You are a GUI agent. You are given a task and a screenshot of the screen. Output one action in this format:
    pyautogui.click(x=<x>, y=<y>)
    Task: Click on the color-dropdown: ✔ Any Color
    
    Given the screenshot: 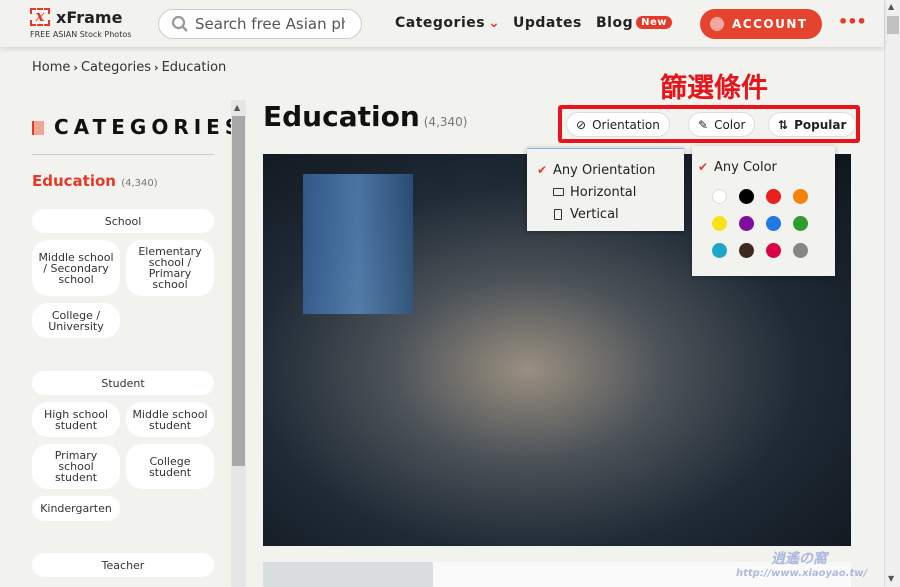 What is the action you would take?
    pyautogui.click(x=763, y=211)
    